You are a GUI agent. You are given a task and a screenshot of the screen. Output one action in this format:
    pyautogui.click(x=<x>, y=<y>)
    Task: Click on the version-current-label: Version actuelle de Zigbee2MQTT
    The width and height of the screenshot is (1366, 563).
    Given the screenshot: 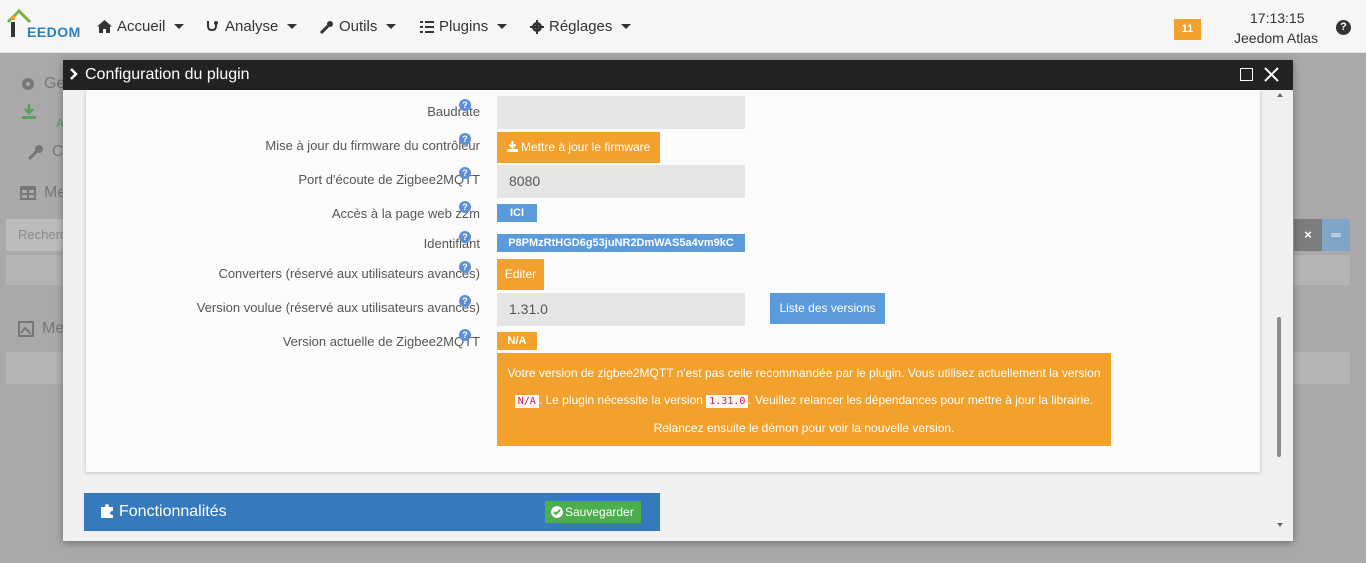 What is the action you would take?
    pyautogui.click(x=381, y=341)
    